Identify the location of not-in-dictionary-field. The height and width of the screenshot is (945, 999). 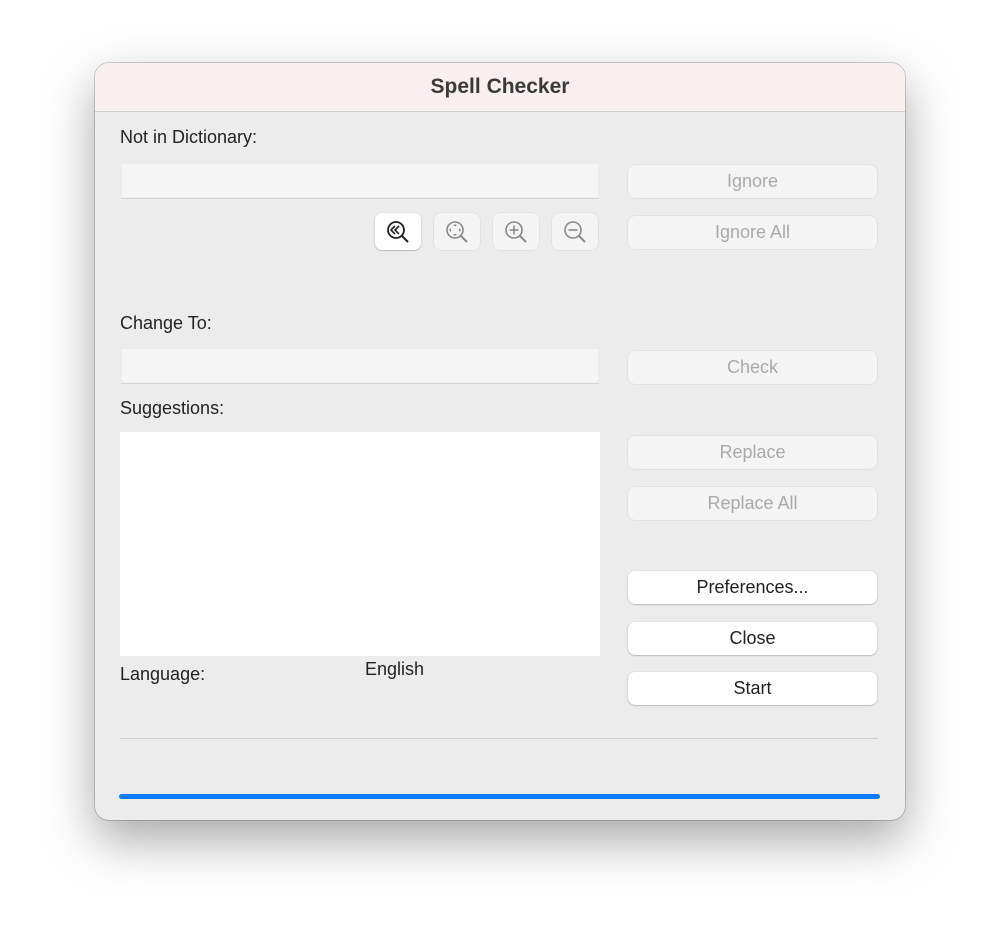
(360, 181).